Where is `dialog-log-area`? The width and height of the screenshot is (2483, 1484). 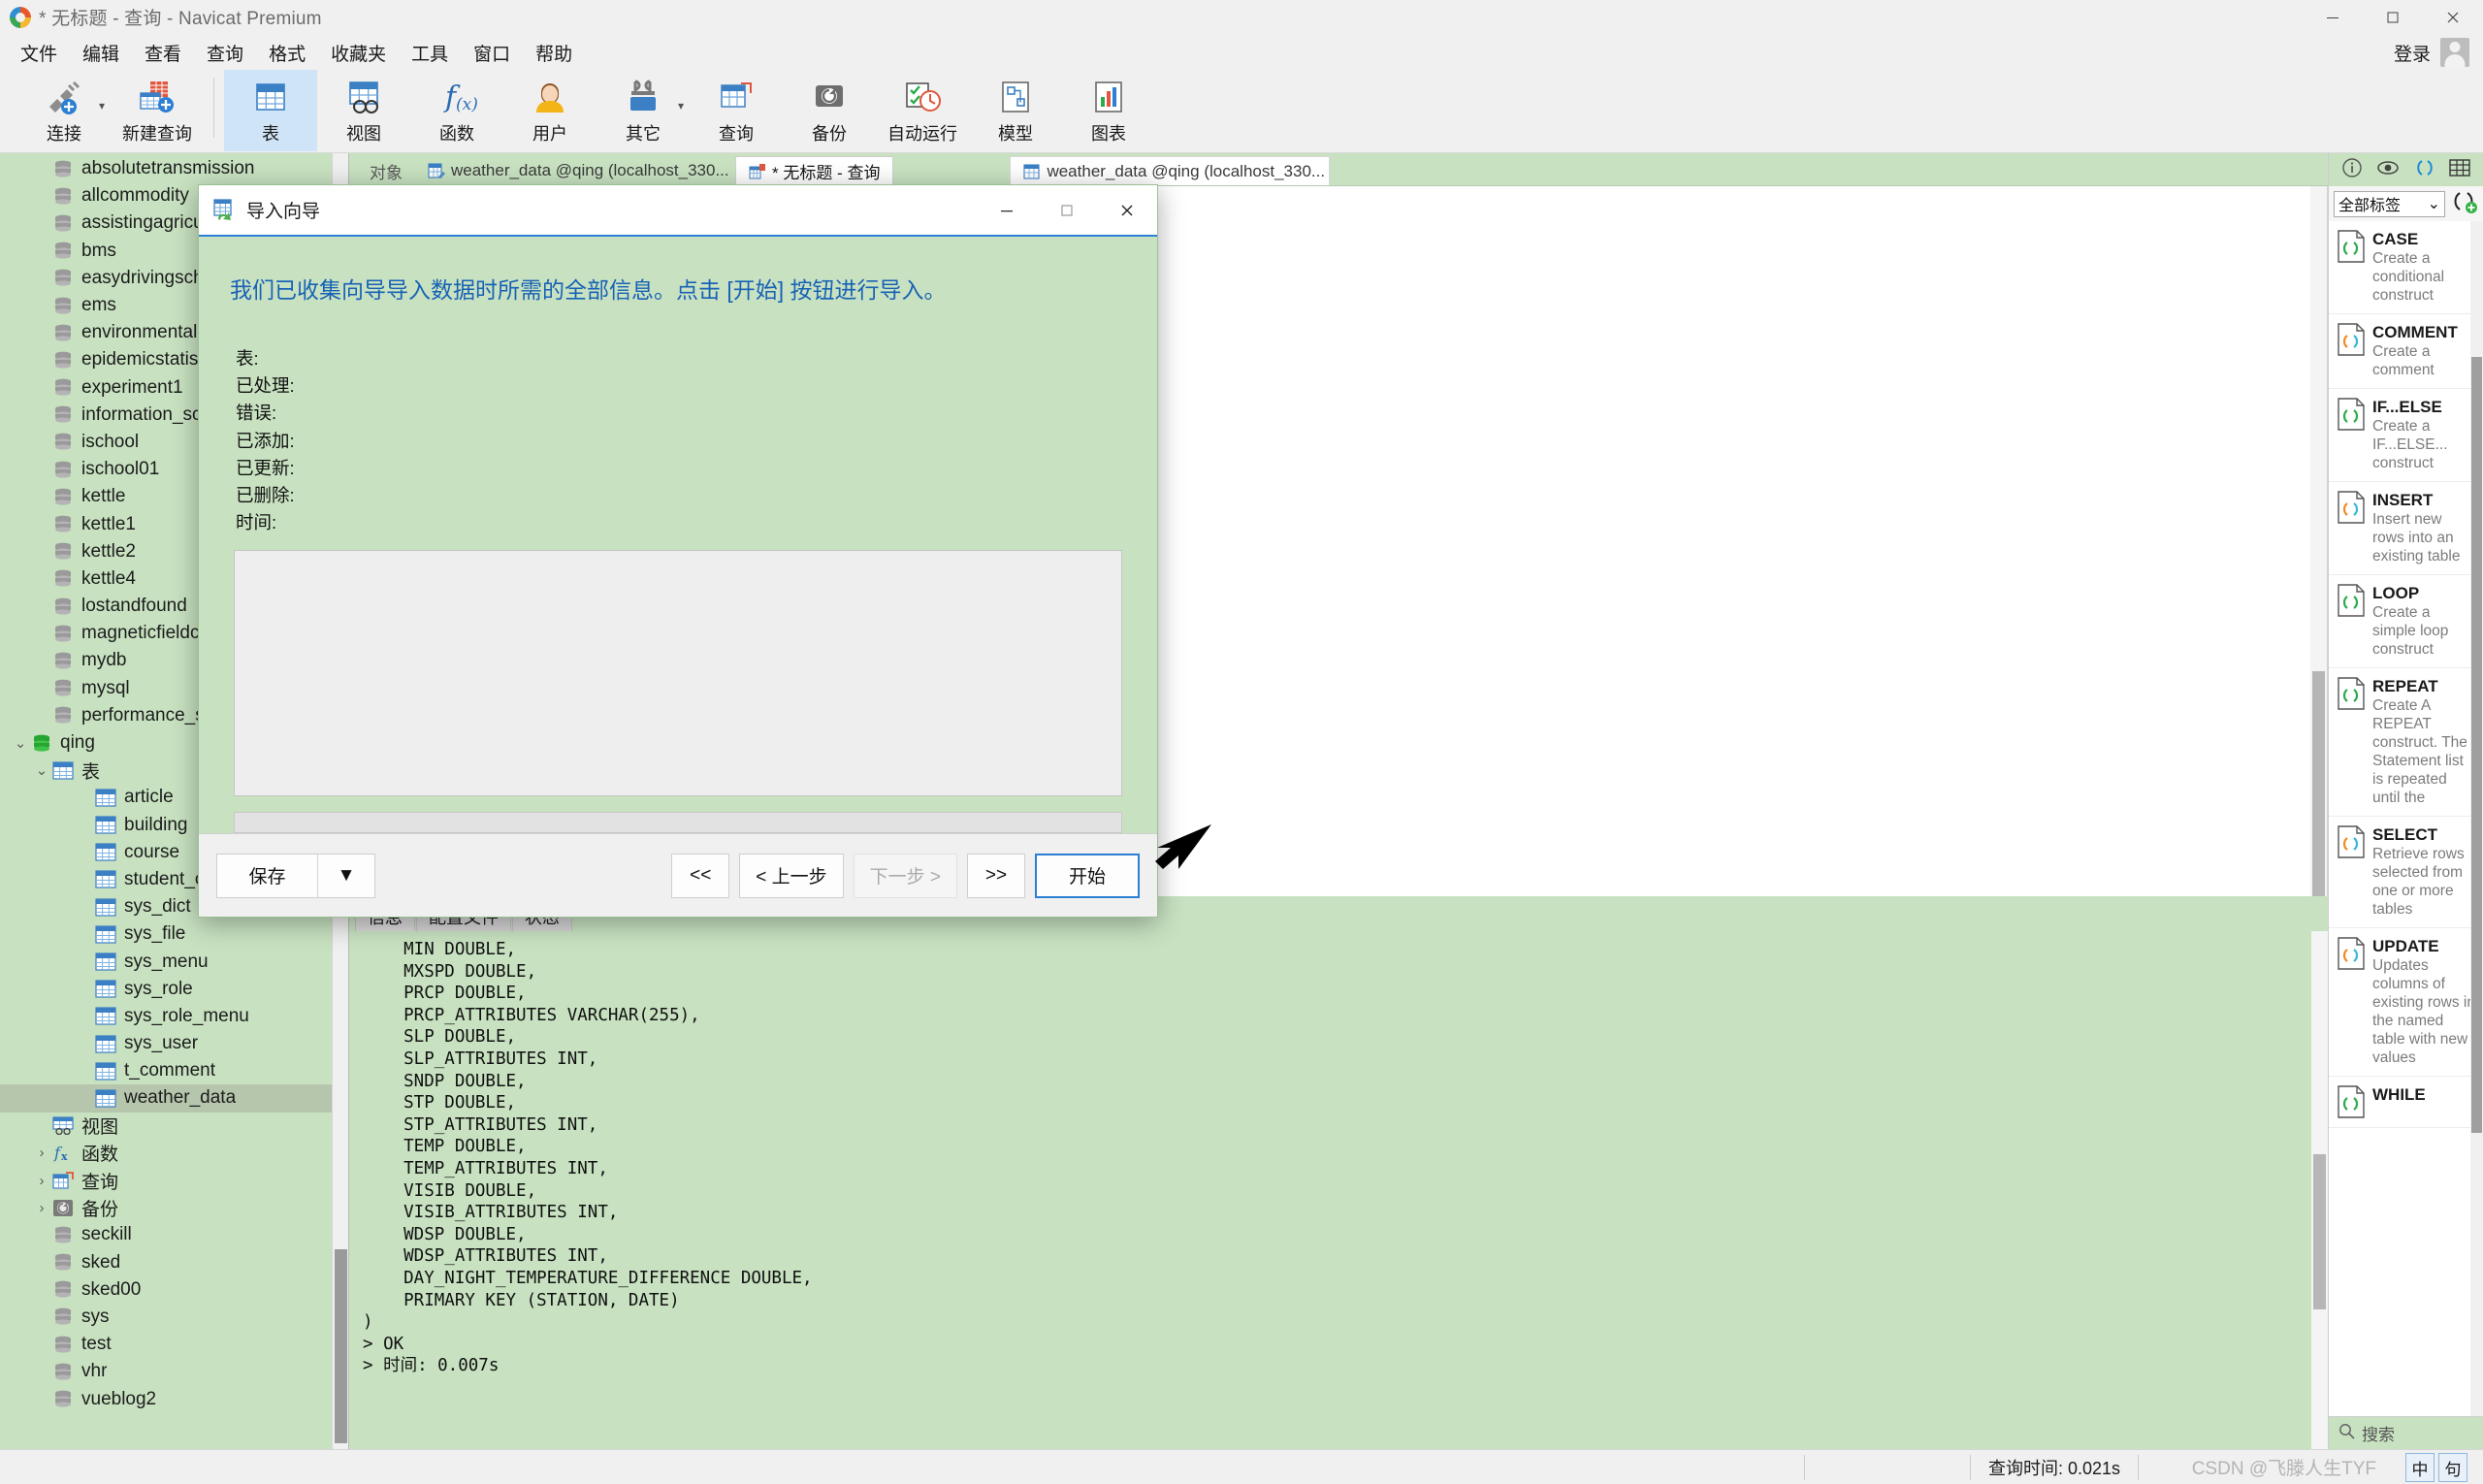
dialog-log-area is located at coordinates (678, 673).